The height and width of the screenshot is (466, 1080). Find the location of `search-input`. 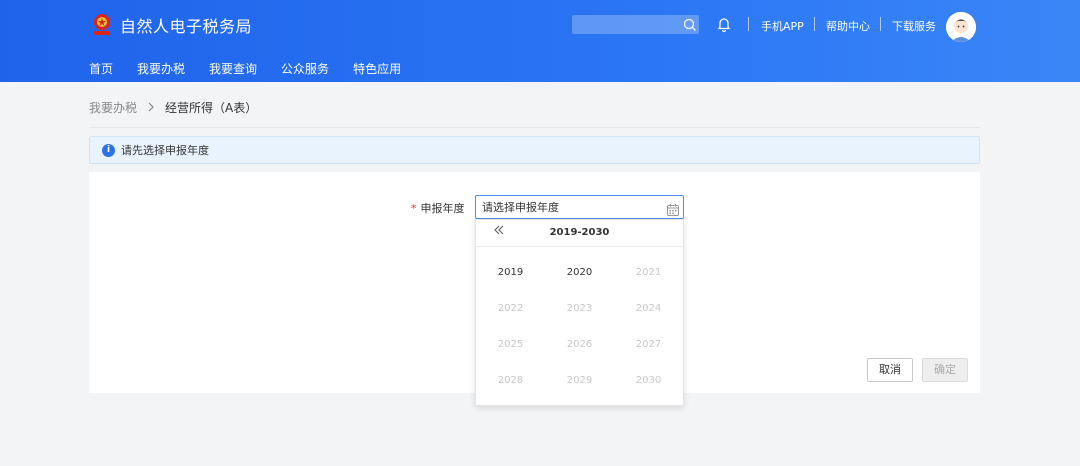

search-input is located at coordinates (635, 24).